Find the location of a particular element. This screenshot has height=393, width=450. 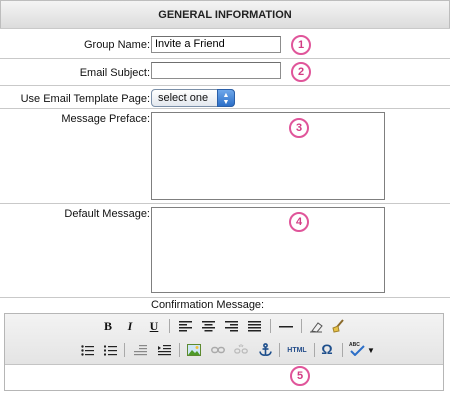

html-source-button: HTML is located at coordinates (297, 350).